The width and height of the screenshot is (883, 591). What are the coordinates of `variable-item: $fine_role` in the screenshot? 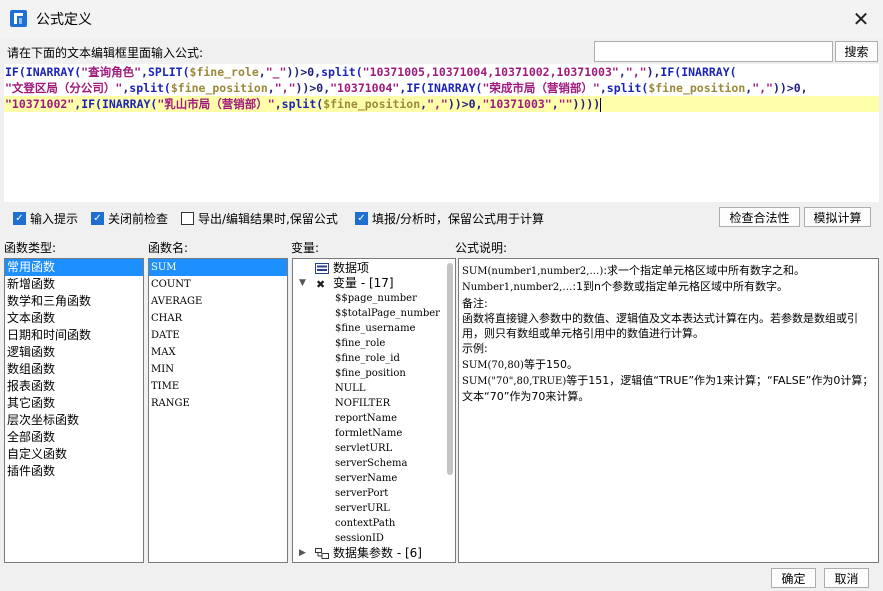 It's located at (374, 343).